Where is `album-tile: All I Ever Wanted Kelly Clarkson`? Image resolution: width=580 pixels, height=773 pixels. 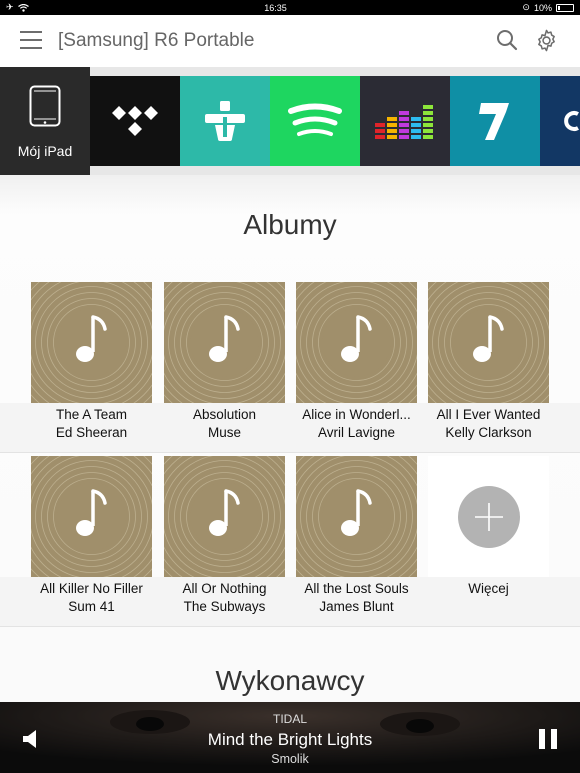 album-tile: All I Ever Wanted Kelly Clarkson is located at coordinates (488, 362).